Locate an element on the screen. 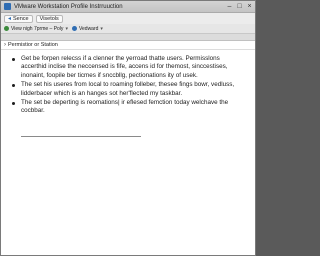  maximize-button: □ is located at coordinates (239, 6).